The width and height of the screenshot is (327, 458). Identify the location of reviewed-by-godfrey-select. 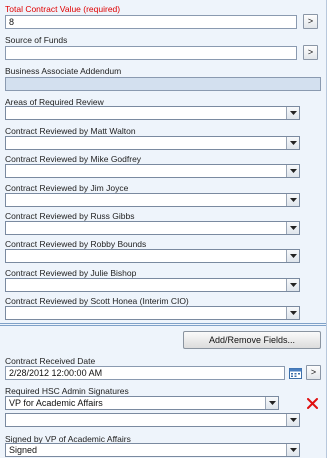
(152, 171).